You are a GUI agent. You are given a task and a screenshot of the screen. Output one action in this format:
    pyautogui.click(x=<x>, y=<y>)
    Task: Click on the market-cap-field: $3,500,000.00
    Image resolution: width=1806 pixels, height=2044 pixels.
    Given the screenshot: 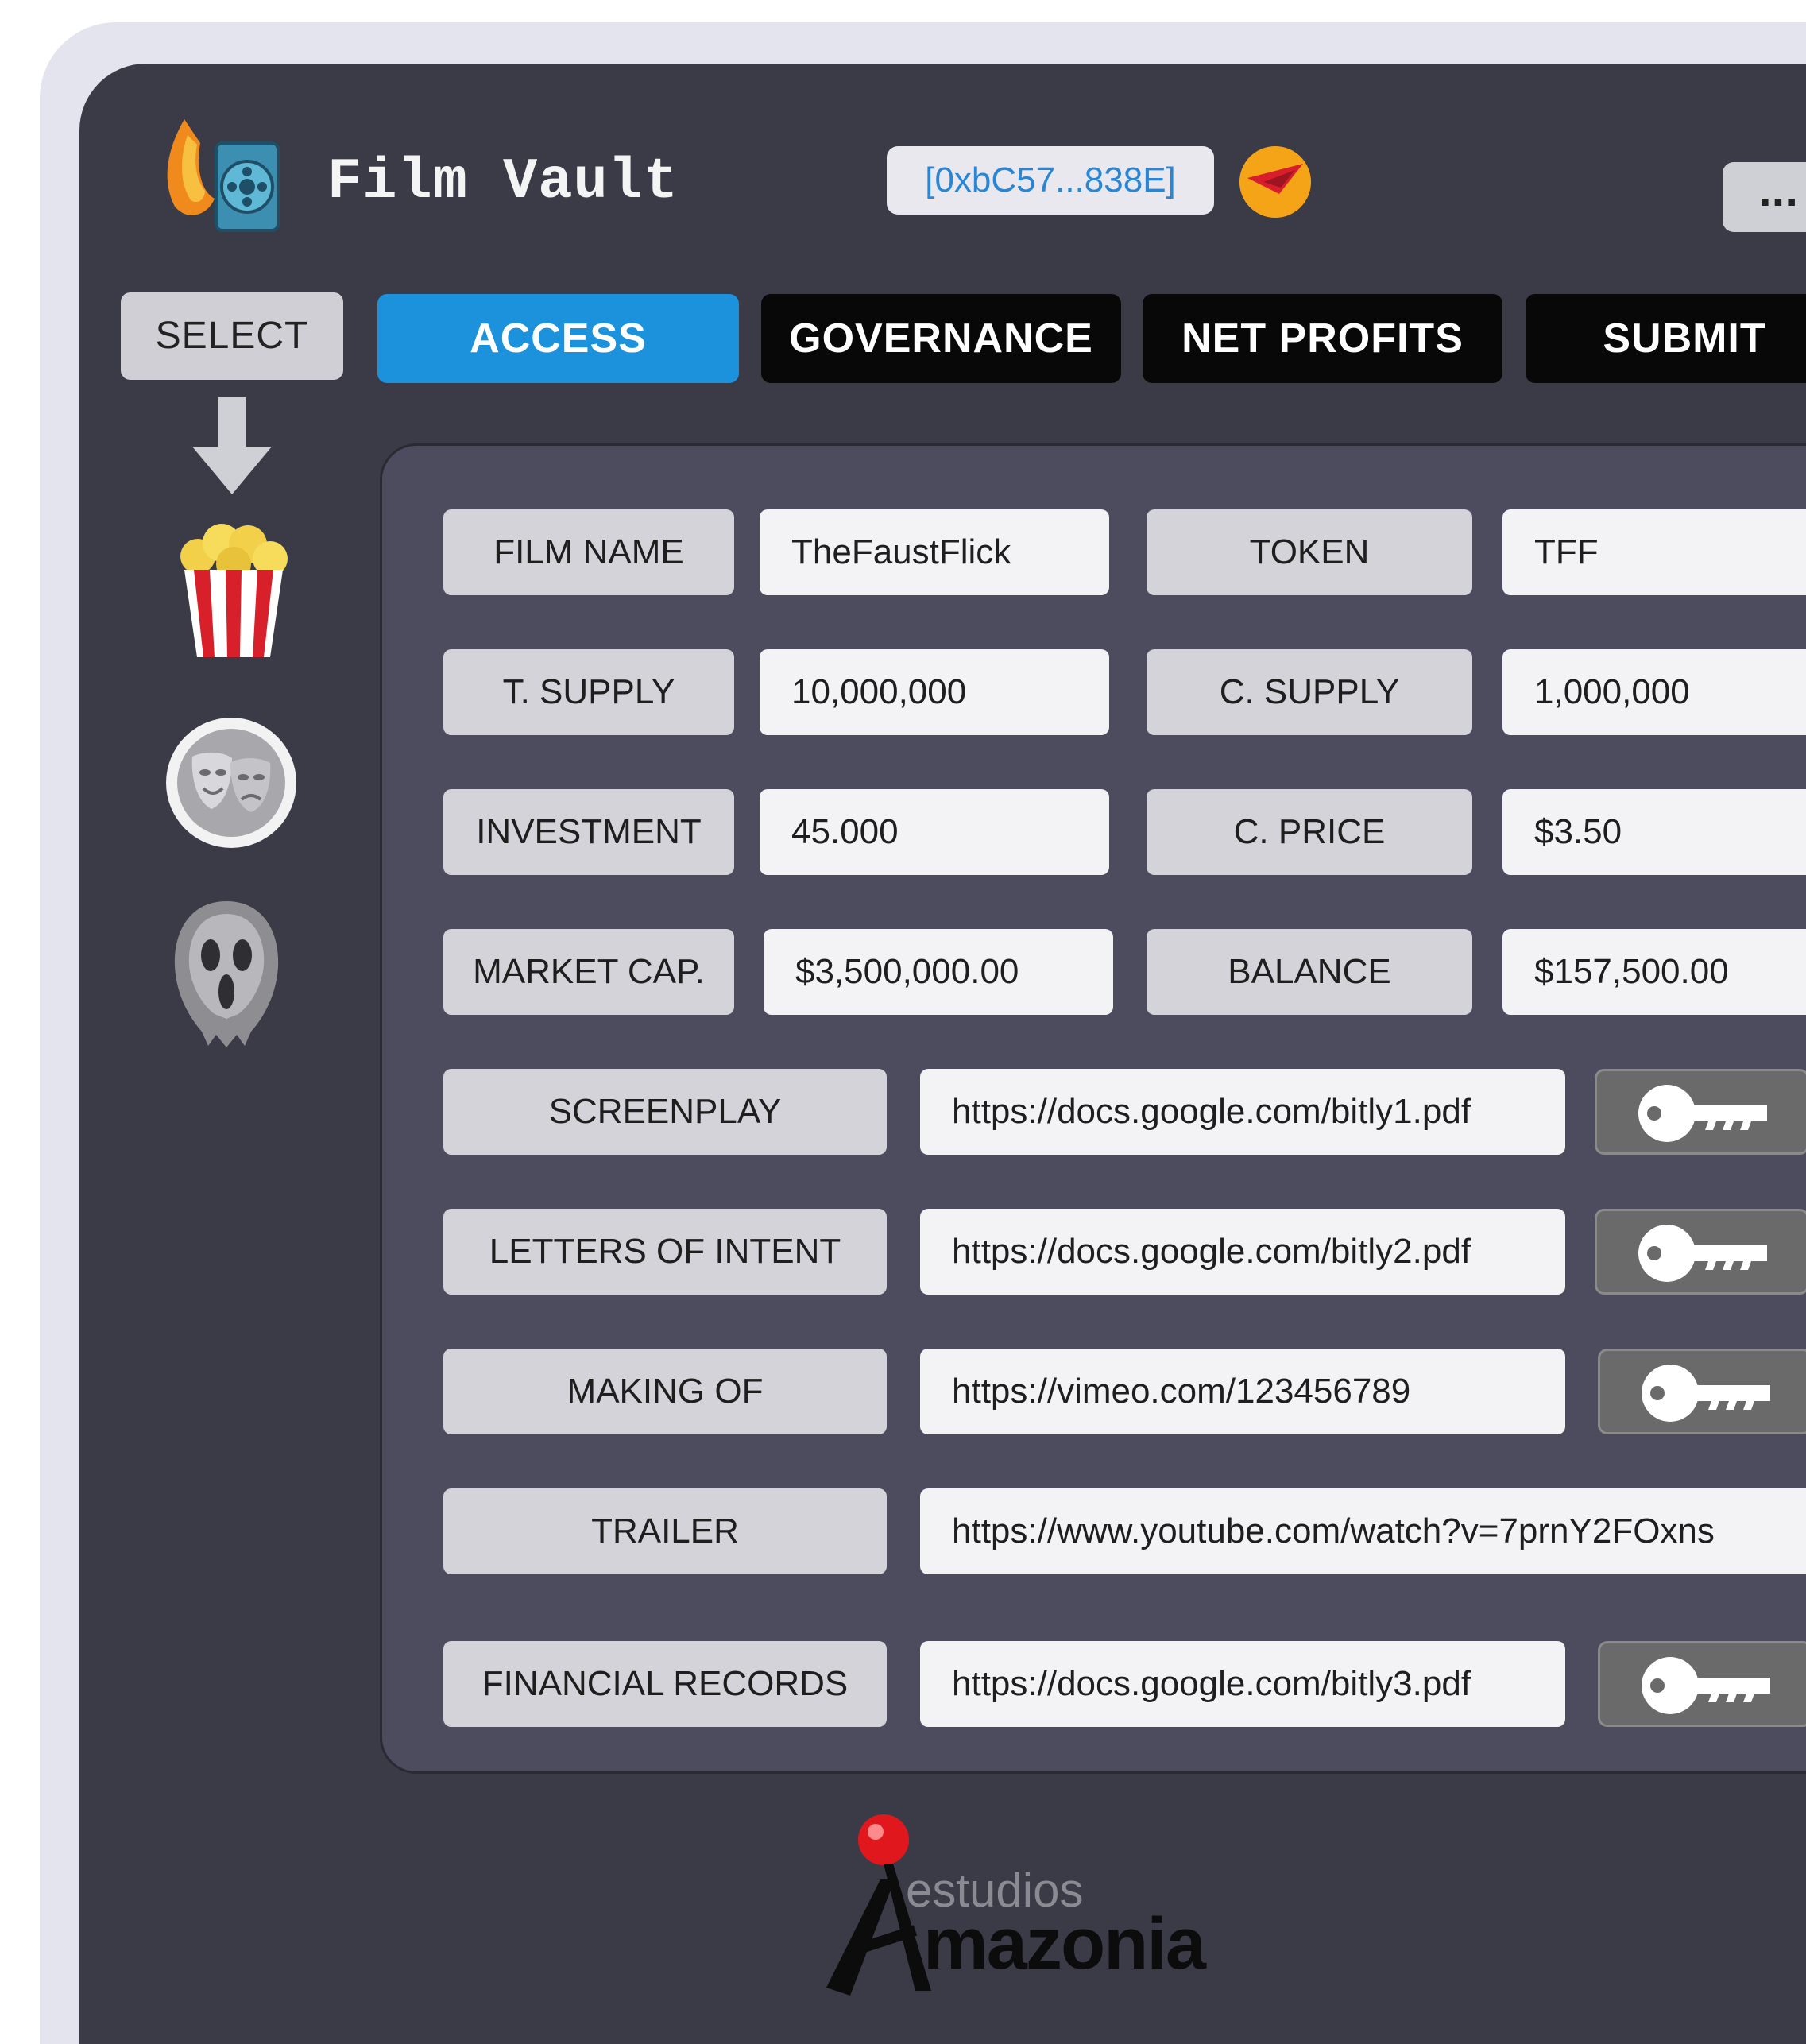 What is the action you would take?
    pyautogui.click(x=939, y=972)
    